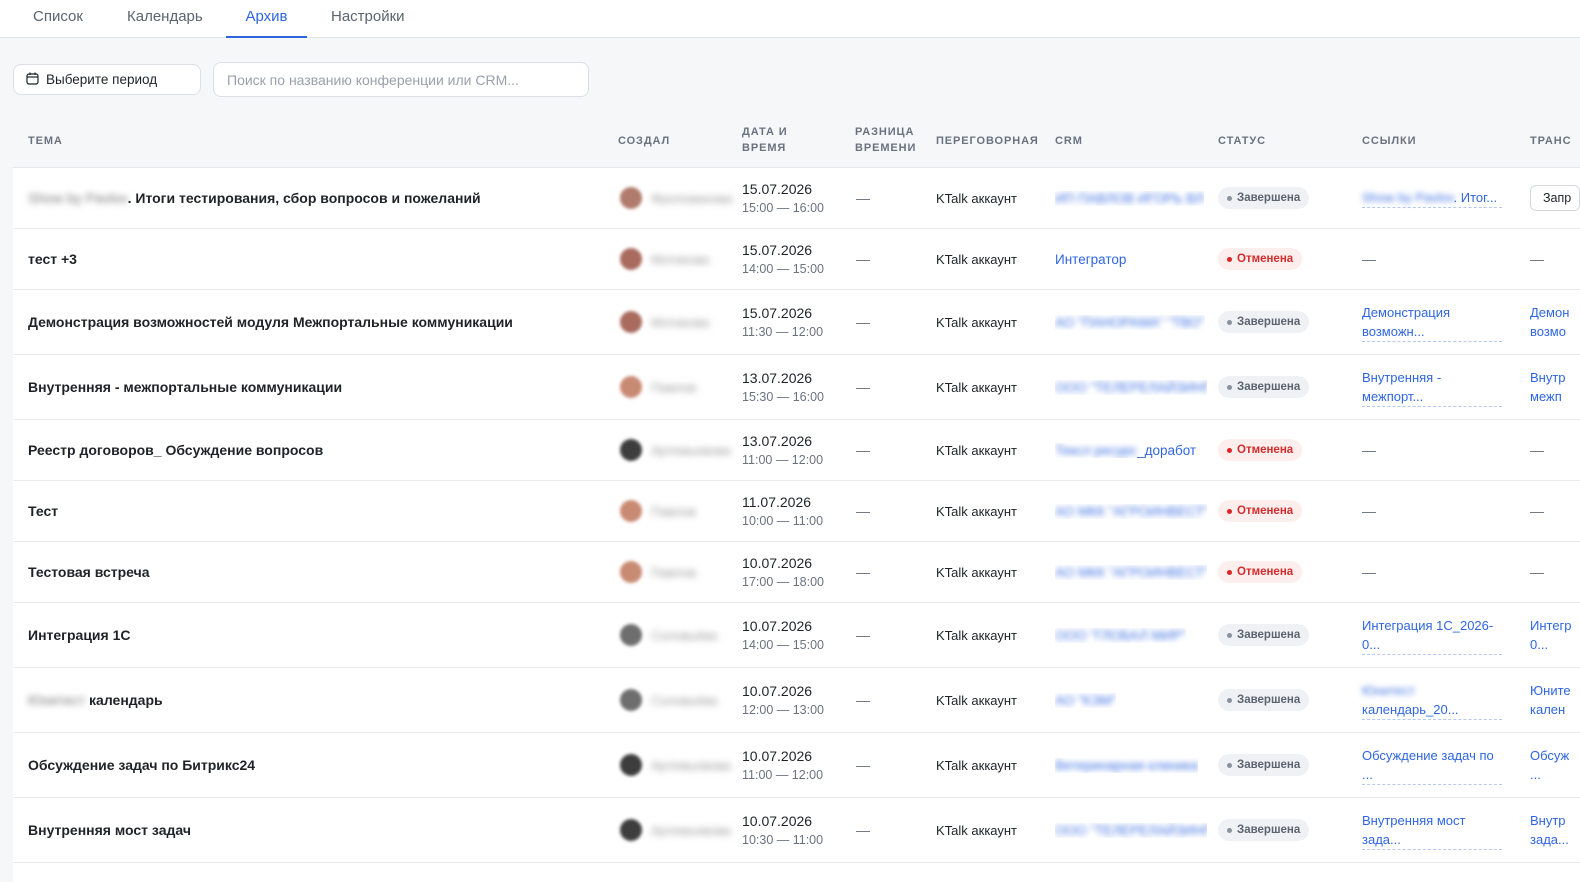 This screenshot has height=882, width=1580. I want to click on meeting-title: Реестр договоров_ Обсуждение вопросов, so click(175, 450).